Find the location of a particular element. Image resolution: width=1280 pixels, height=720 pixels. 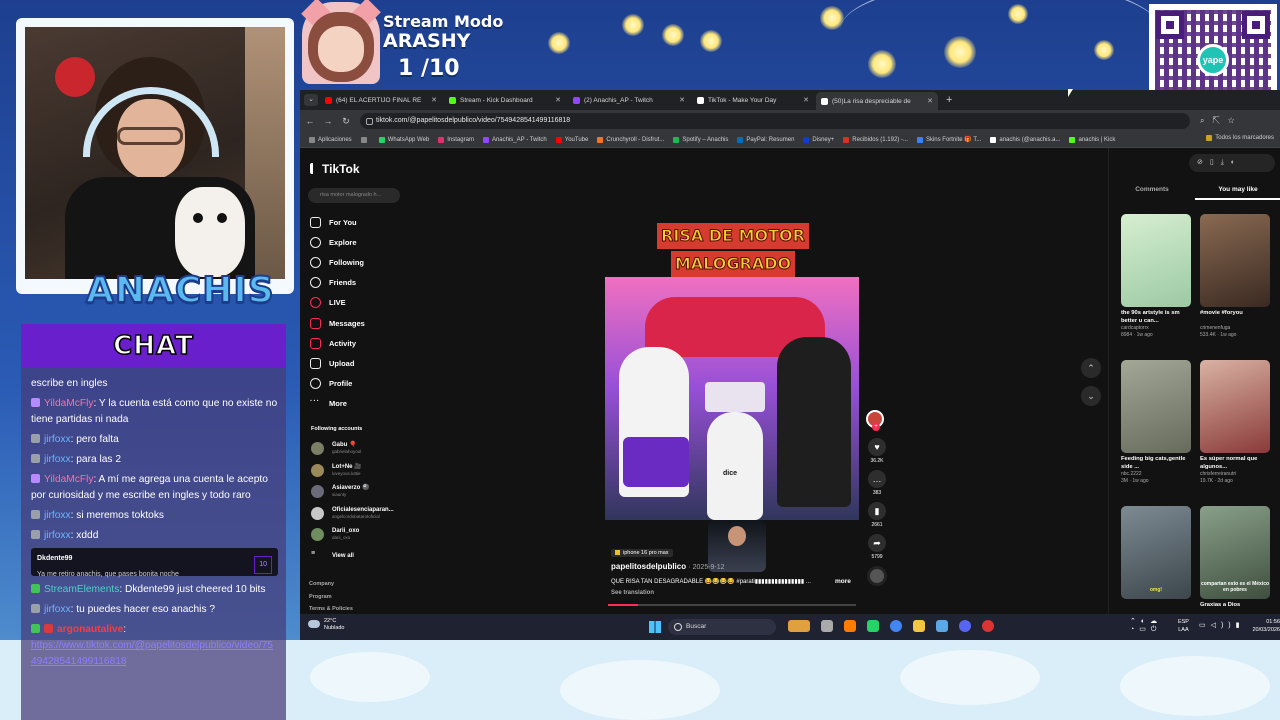

following-account: Lot+Ne 🎥 loveyous.lottie is located at coordinates (352, 471).